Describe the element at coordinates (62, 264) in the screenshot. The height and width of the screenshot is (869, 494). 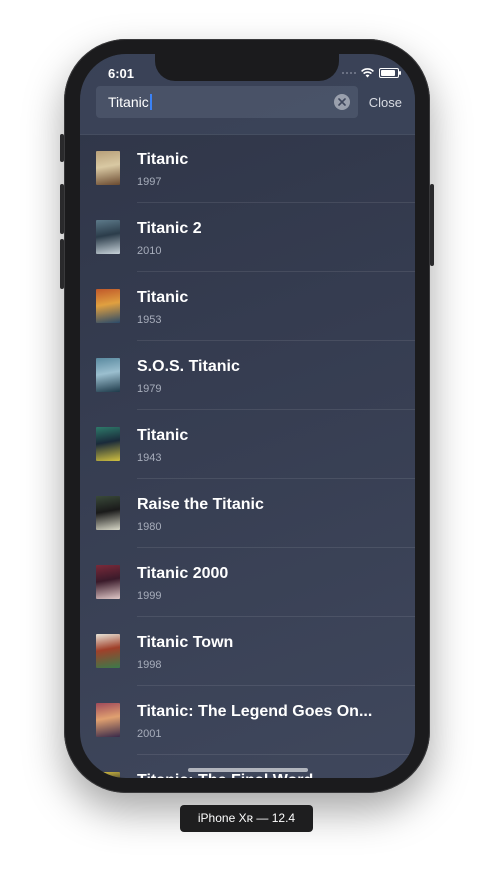
I see `volume-down-button` at that location.